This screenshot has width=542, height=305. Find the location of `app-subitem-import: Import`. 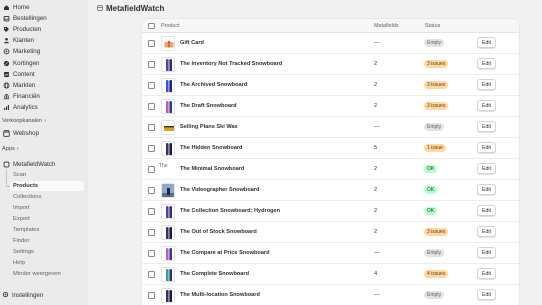

app-subitem-import: Import is located at coordinates (47, 208).